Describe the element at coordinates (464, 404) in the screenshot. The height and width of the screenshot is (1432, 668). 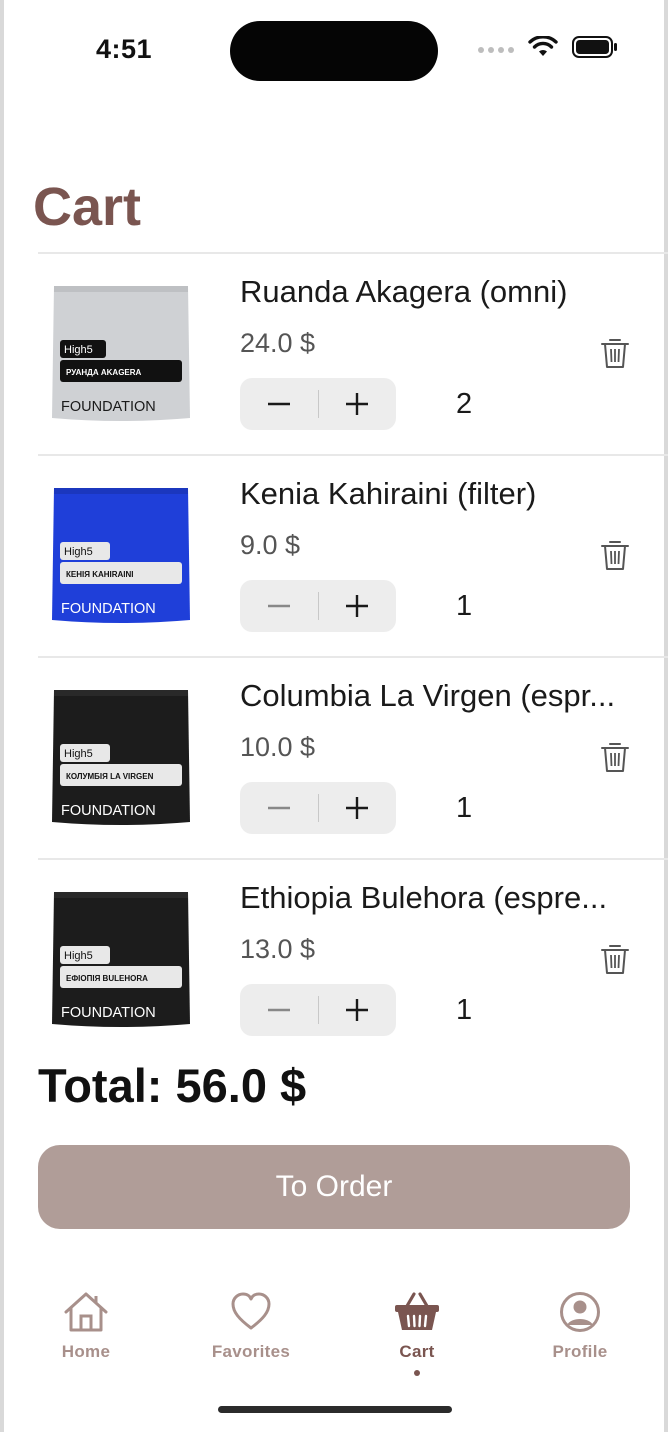
I see `quantity-value: 2` at that location.